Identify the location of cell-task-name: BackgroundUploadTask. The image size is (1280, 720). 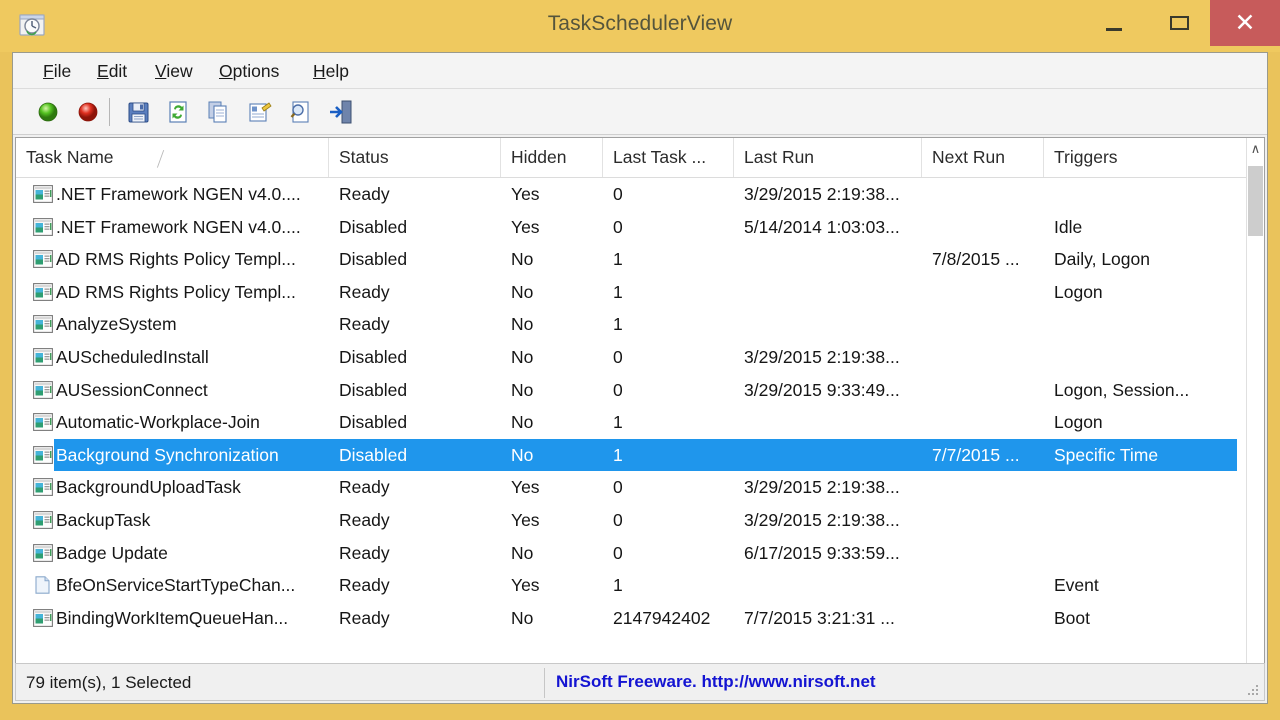
(148, 487).